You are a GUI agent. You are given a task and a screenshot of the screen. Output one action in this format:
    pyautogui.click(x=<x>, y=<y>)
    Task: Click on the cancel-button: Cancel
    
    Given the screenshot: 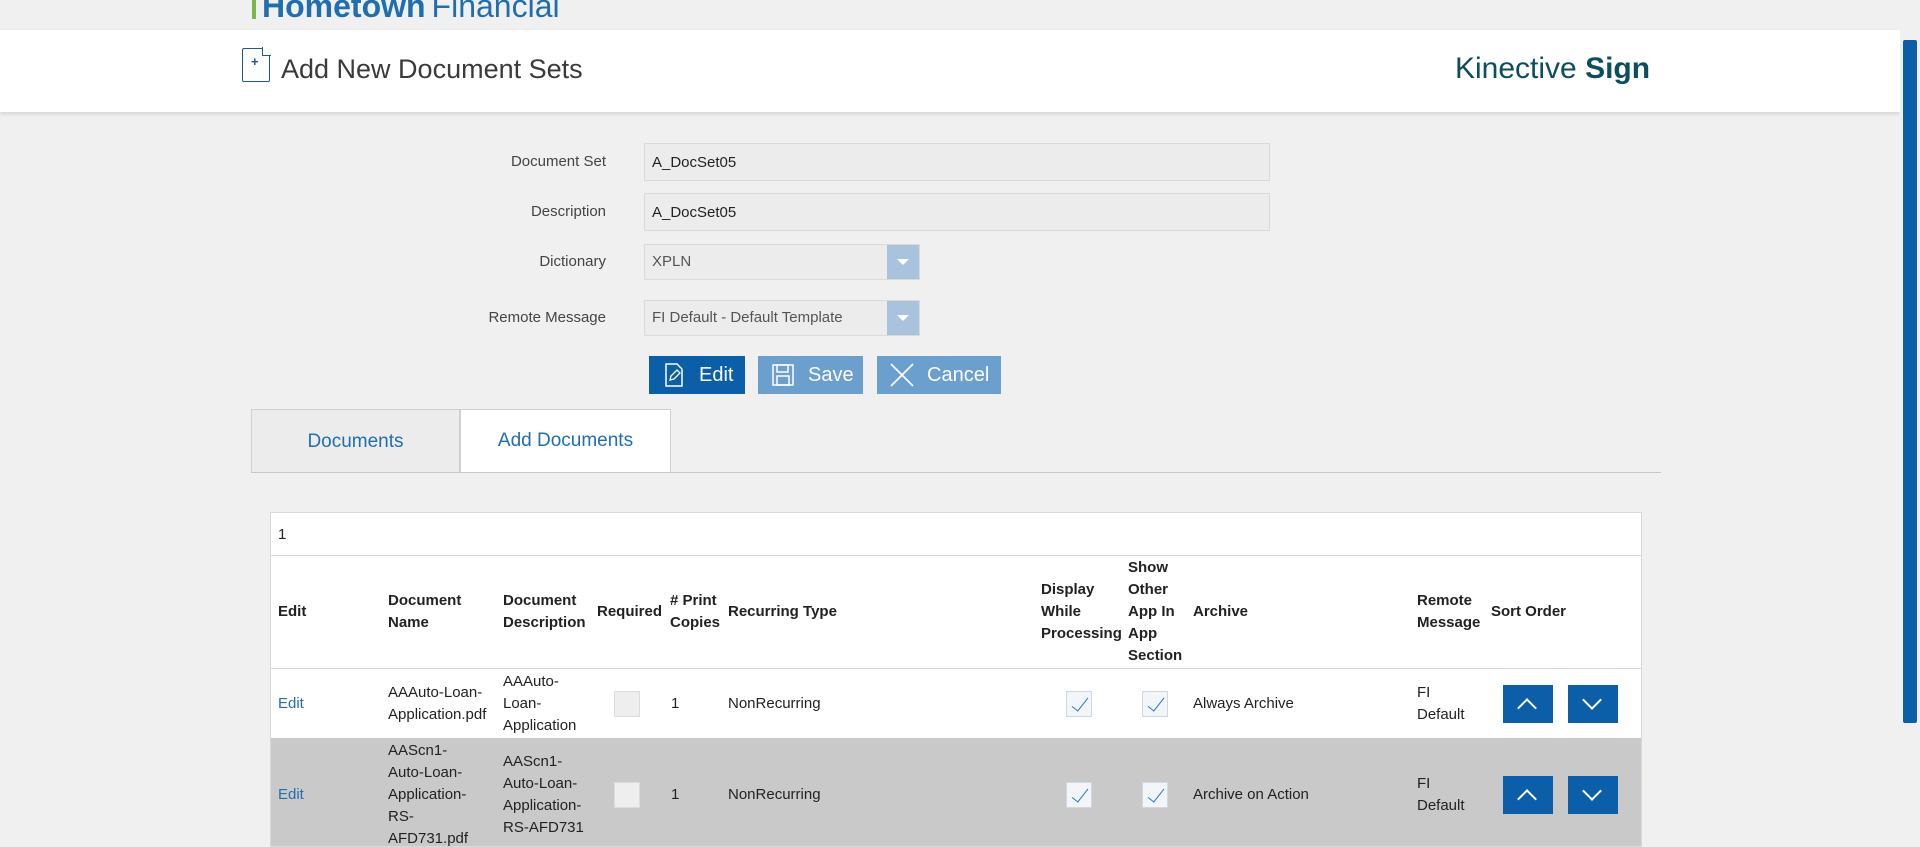 What is the action you would take?
    pyautogui.click(x=939, y=375)
    